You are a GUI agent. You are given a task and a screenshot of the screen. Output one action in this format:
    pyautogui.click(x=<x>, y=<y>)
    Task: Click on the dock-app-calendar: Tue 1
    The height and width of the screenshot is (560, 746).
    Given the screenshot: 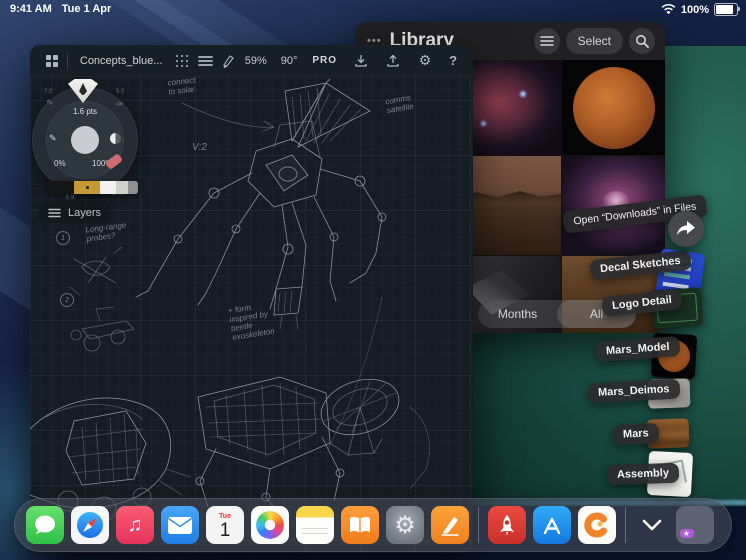 What is the action you would take?
    pyautogui.click(x=225, y=525)
    